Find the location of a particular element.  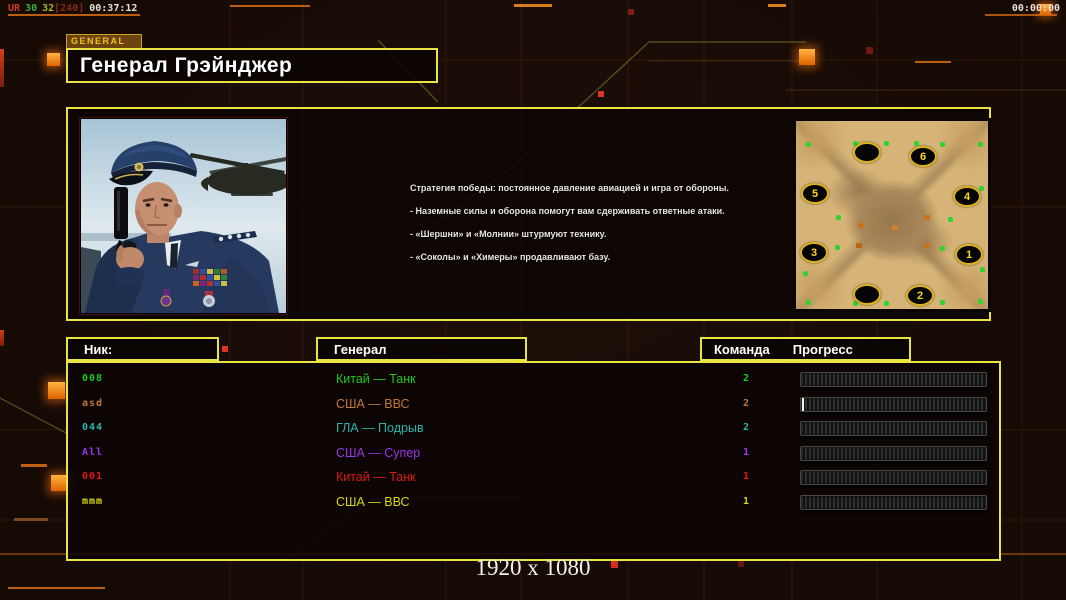

spawn-marker: 4 is located at coordinates (967, 196).